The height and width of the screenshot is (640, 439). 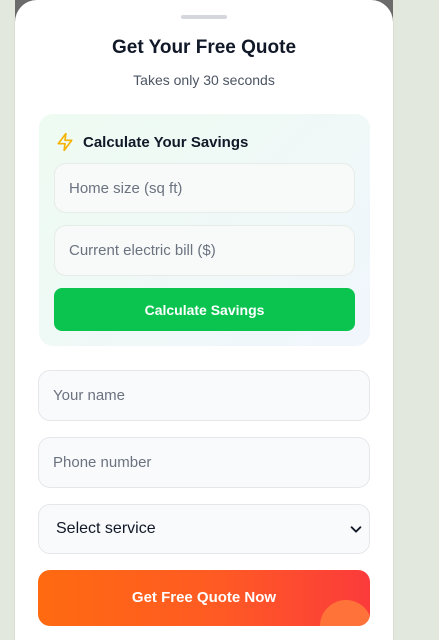 I want to click on service-select: Select service, so click(x=204, y=529).